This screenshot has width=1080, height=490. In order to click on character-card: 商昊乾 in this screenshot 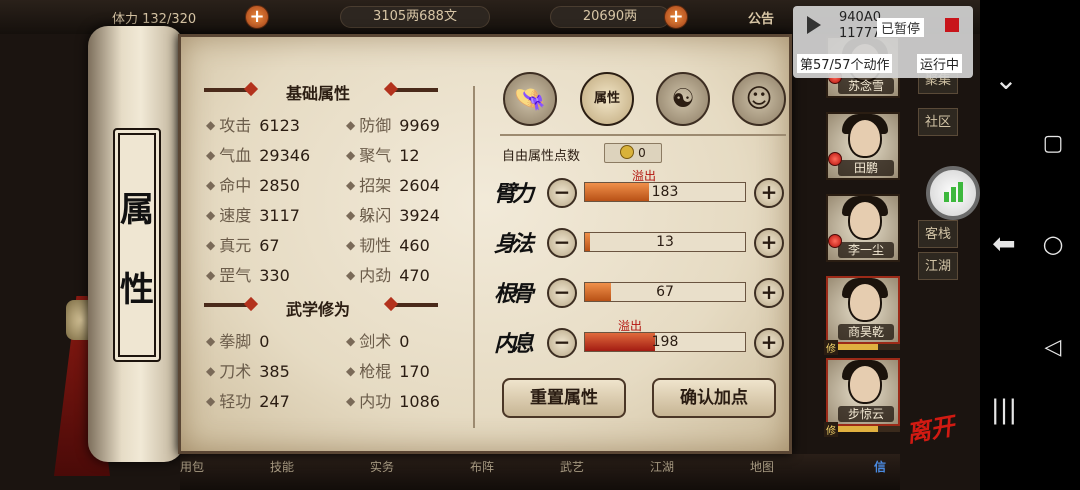, I will do `click(863, 310)`.